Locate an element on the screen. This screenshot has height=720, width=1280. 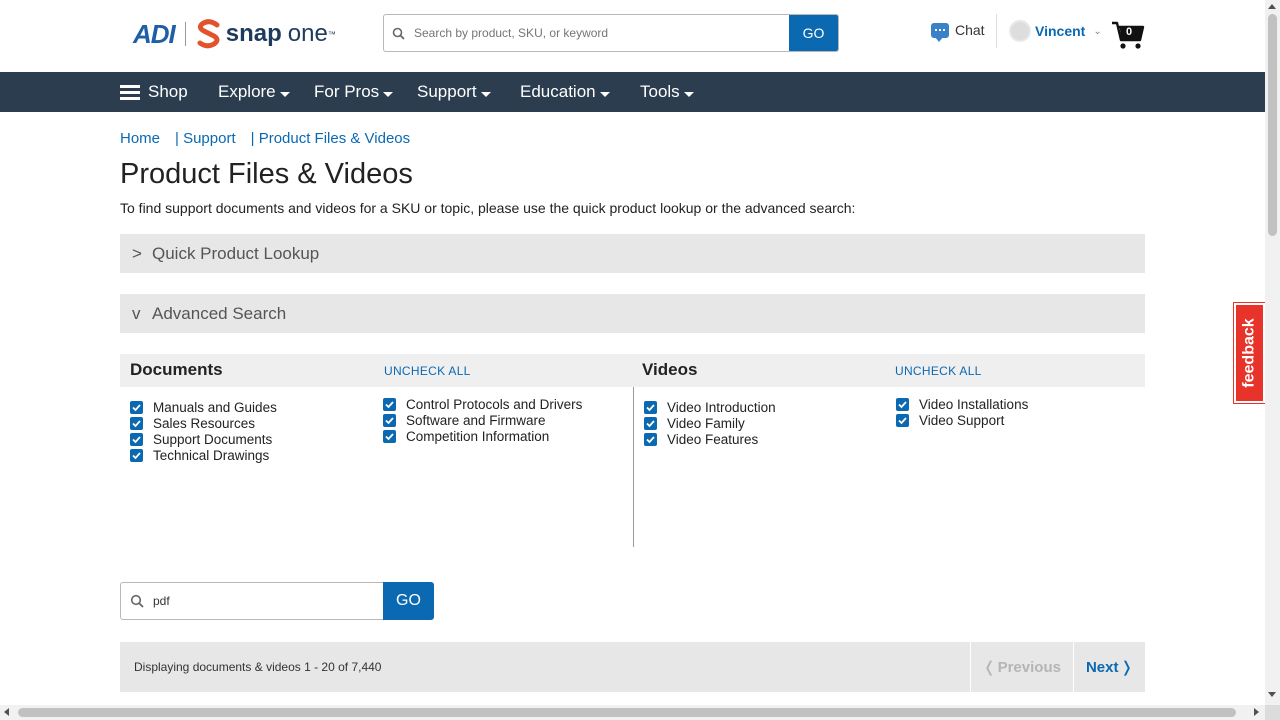
header-search: GO is located at coordinates (611, 33).